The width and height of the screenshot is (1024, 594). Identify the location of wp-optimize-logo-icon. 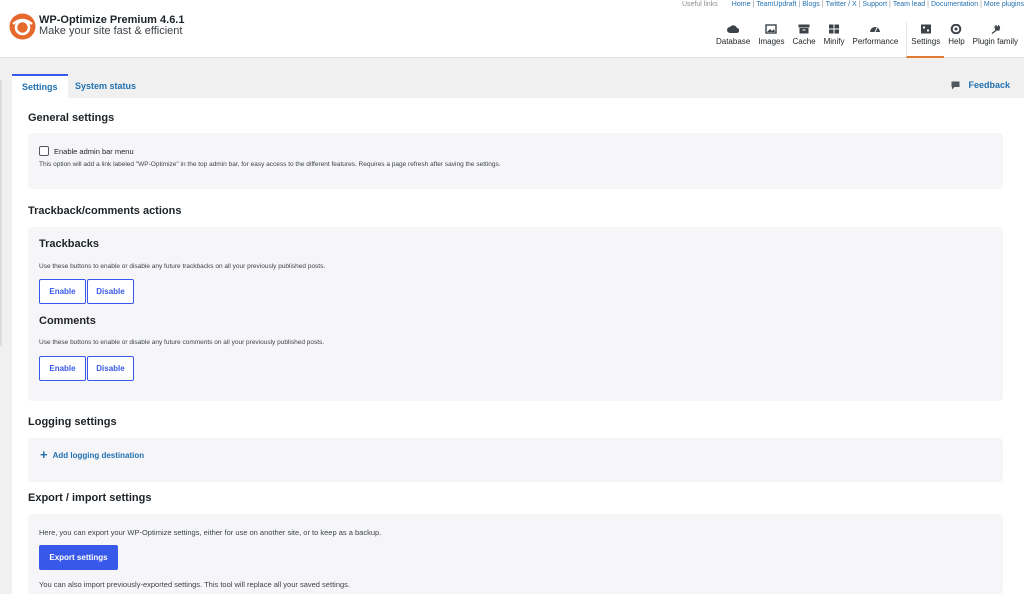
(22, 26).